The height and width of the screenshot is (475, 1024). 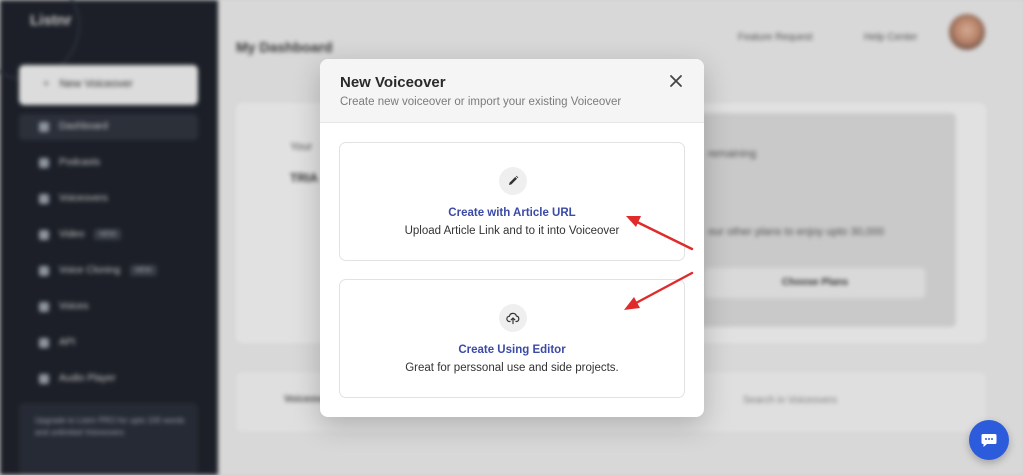 I want to click on arrow-to-article-url, so click(x=660, y=233).